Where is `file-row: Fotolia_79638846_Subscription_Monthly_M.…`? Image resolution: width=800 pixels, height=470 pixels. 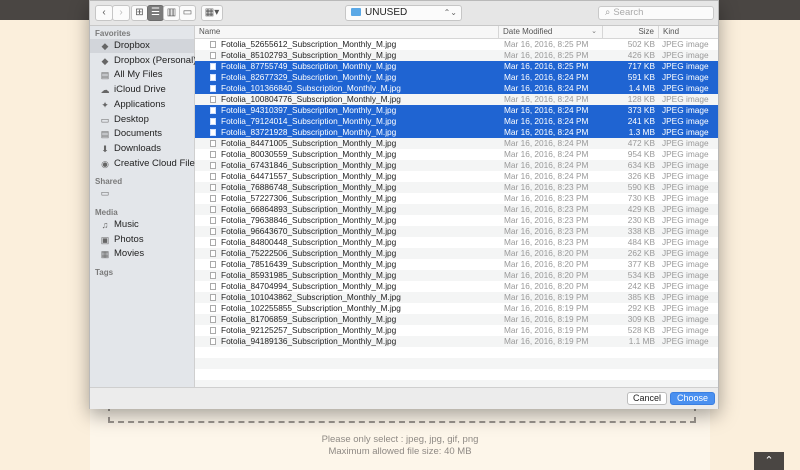
file-row: Fotolia_79638846_Subscription_Monthly_M.… is located at coordinates (456, 220).